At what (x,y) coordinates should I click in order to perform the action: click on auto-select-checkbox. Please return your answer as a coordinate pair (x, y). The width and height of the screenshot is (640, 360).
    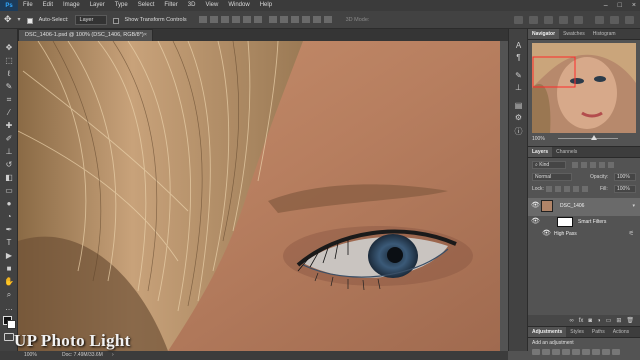
    Looking at the image, I should click on (29, 20).